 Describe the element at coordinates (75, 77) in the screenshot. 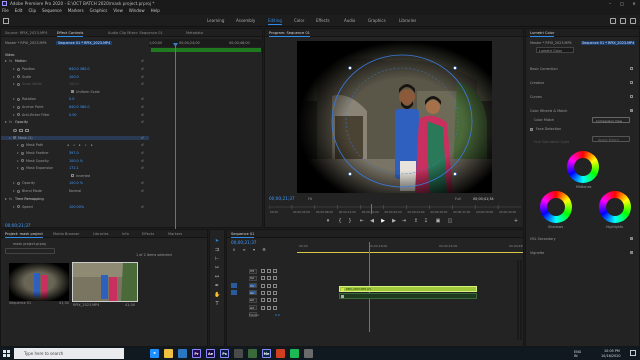

I see `effect-row: Scale 100.0 ↺` at that location.